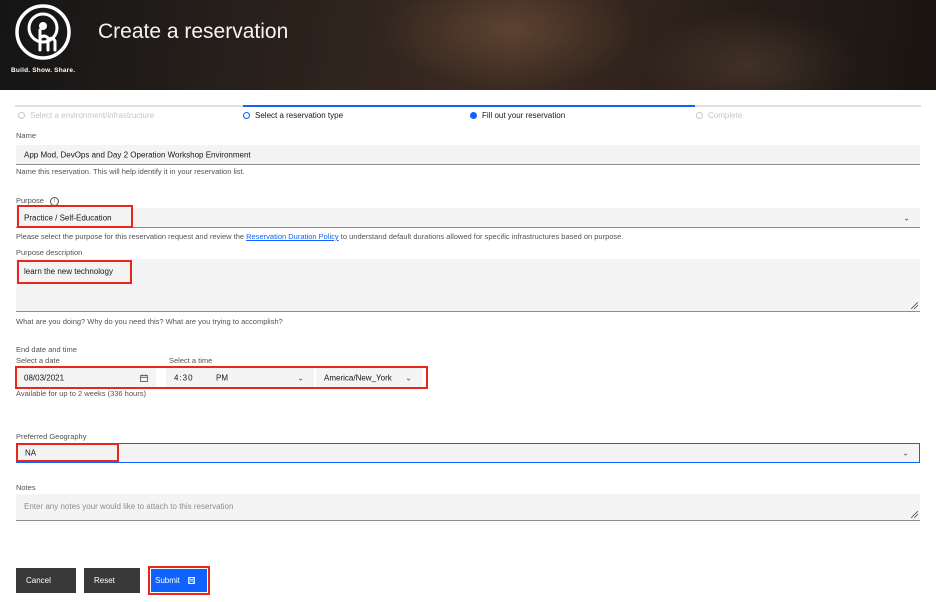 The width and height of the screenshot is (936, 602). What do you see at coordinates (468, 453) in the screenshot?
I see `geography-select: NA ⌄` at bounding box center [468, 453].